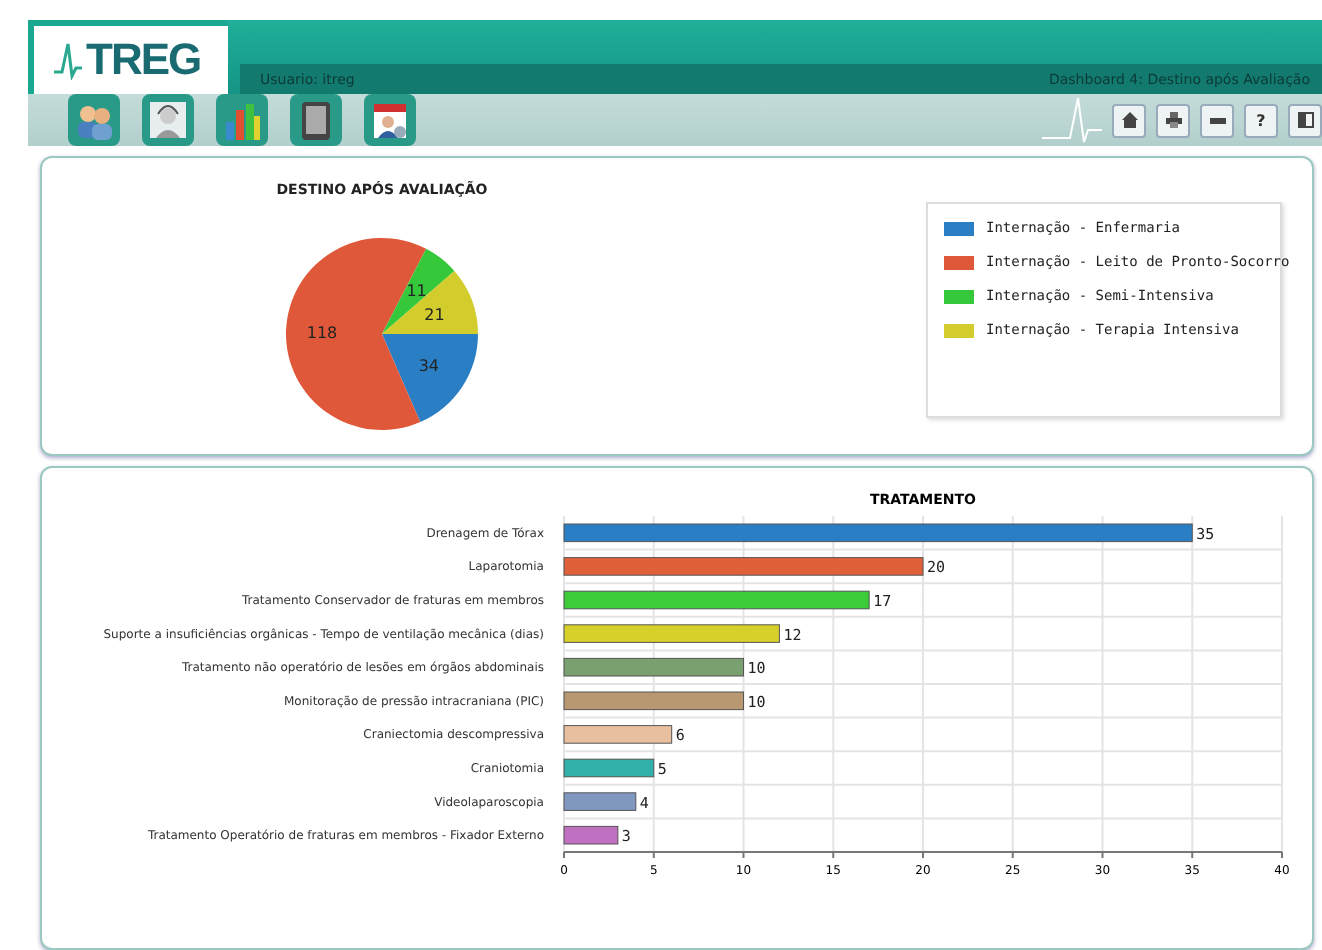 This screenshot has width=1322, height=950. I want to click on printer-icon, so click(1173, 120).